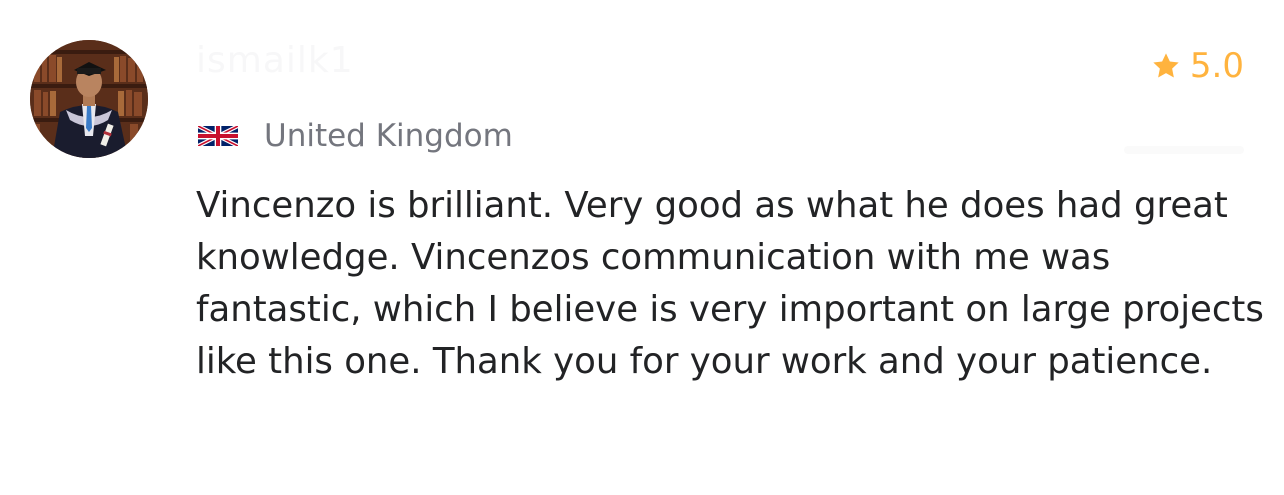 The height and width of the screenshot is (495, 1284). I want to click on avatar-photo, so click(89, 99).